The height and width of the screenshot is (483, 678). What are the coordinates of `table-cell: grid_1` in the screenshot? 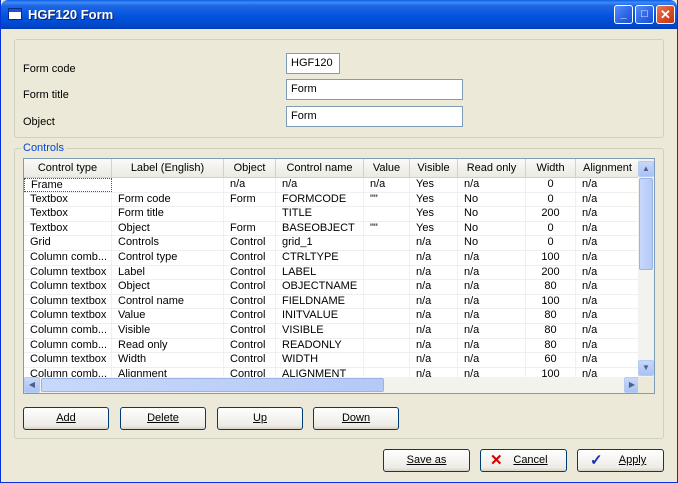 It's located at (320, 243).